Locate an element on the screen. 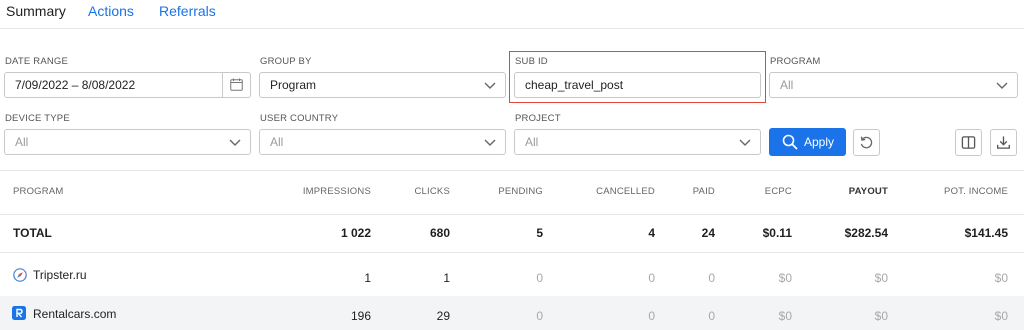 The height and width of the screenshot is (330, 1024). sub-id-label: SUB ID is located at coordinates (531, 61).